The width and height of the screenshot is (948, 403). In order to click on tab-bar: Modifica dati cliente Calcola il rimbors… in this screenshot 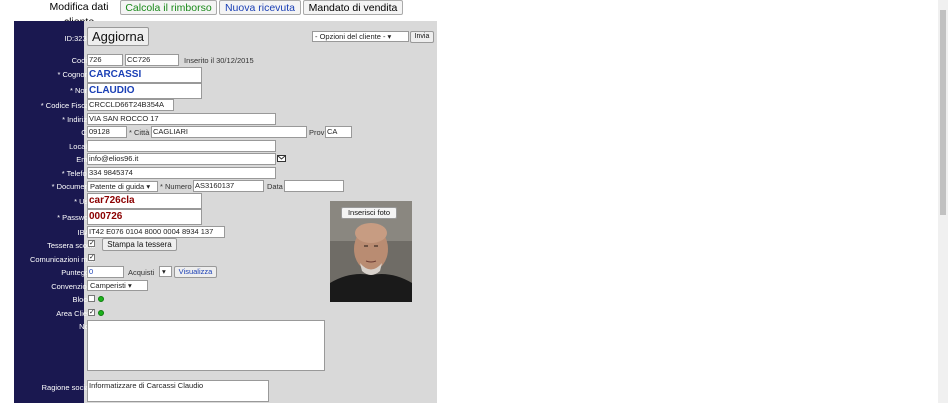, I will do `click(474, 14)`.